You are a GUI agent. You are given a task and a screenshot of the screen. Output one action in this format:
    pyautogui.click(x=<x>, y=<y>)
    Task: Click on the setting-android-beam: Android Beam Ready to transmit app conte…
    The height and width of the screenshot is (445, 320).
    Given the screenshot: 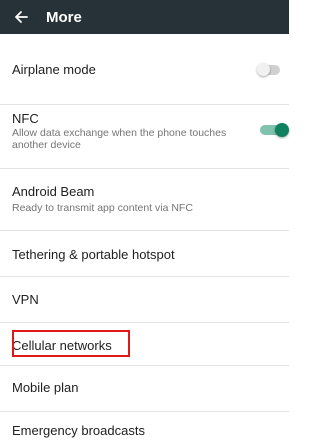 What is the action you would take?
    pyautogui.click(x=144, y=200)
    